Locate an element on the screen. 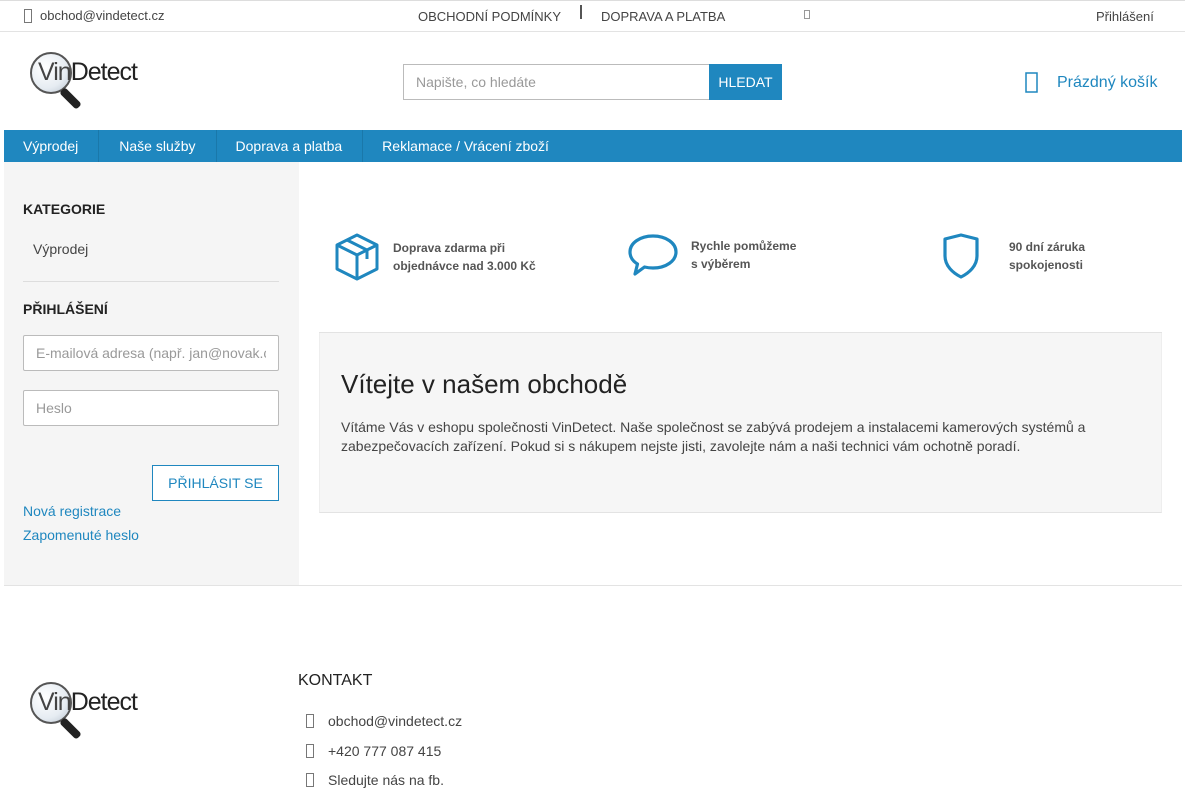  cart-link: Prázdný košík is located at coordinates (1091, 83).